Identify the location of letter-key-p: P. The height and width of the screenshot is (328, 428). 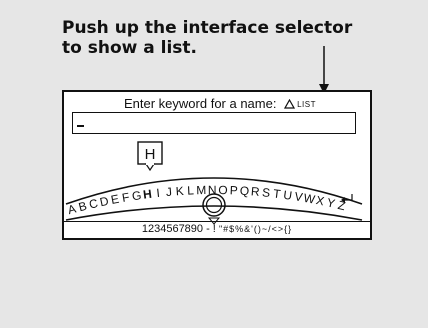
(233, 190).